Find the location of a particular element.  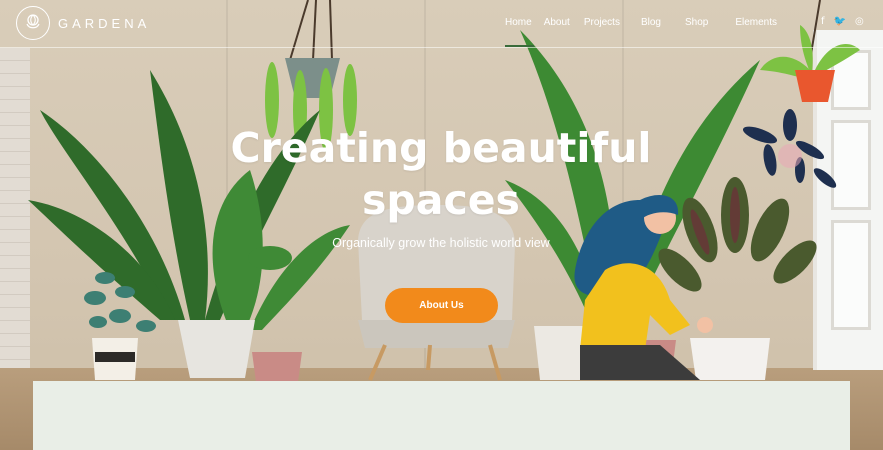

hero-title-line-1: Creating beautiful is located at coordinates (441, 148).